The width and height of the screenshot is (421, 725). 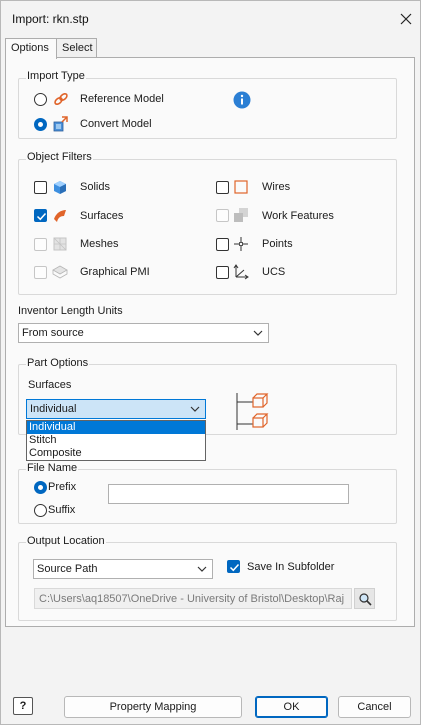 I want to click on ucs-label: UCS, so click(x=274, y=272).